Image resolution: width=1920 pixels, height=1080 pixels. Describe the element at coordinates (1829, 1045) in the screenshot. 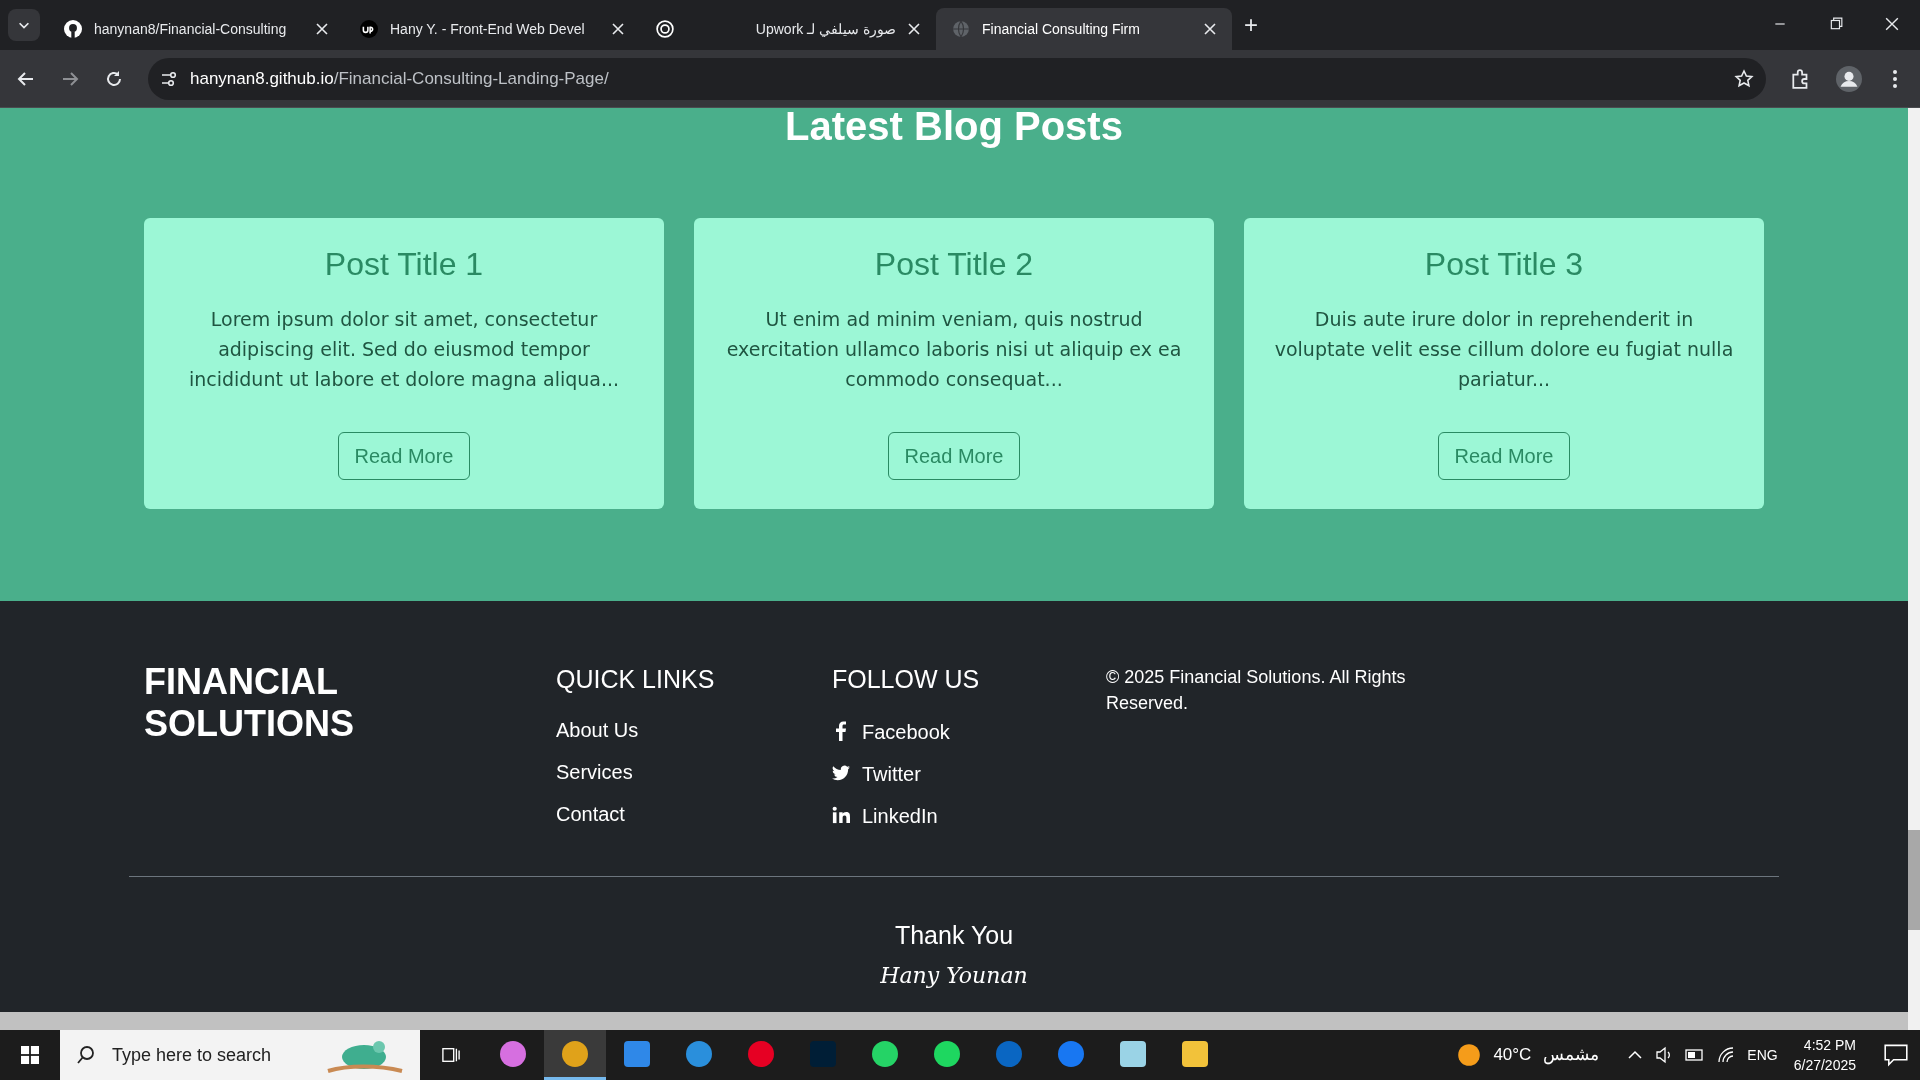

I see `clock-time: 4:52 PM` at that location.